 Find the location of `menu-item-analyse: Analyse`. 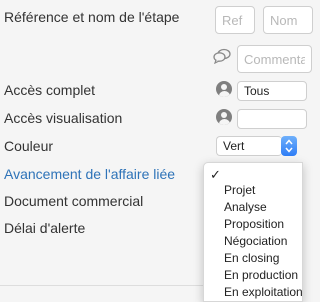

menu-item-analyse: Analyse is located at coordinates (245, 207).